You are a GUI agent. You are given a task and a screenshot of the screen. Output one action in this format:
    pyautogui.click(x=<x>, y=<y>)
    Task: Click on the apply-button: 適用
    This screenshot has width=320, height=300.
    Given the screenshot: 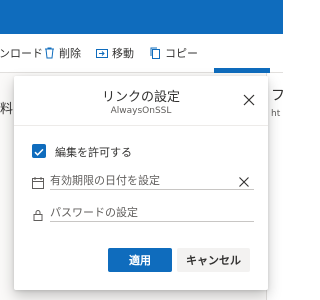 What is the action you would take?
    pyautogui.click(x=140, y=260)
    